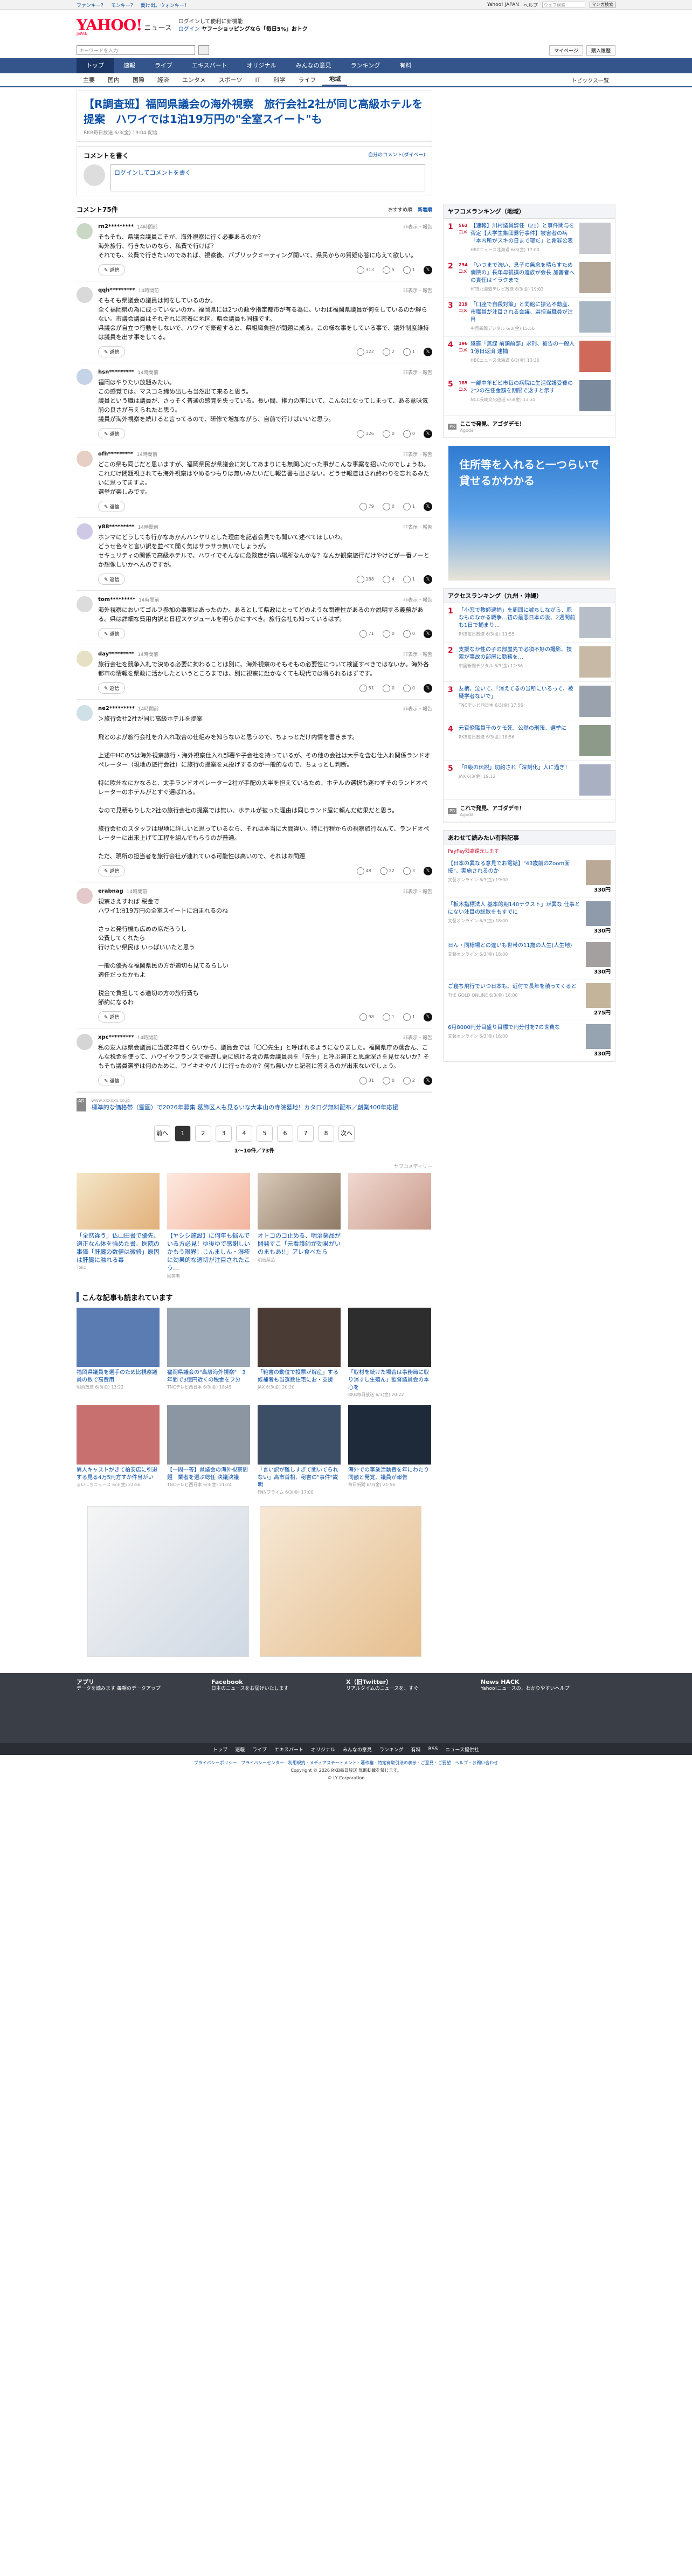  What do you see at coordinates (529, 427) in the screenshot?
I see `pr-item: PR ここで発見、アゴダデモ！ Agoda` at bounding box center [529, 427].